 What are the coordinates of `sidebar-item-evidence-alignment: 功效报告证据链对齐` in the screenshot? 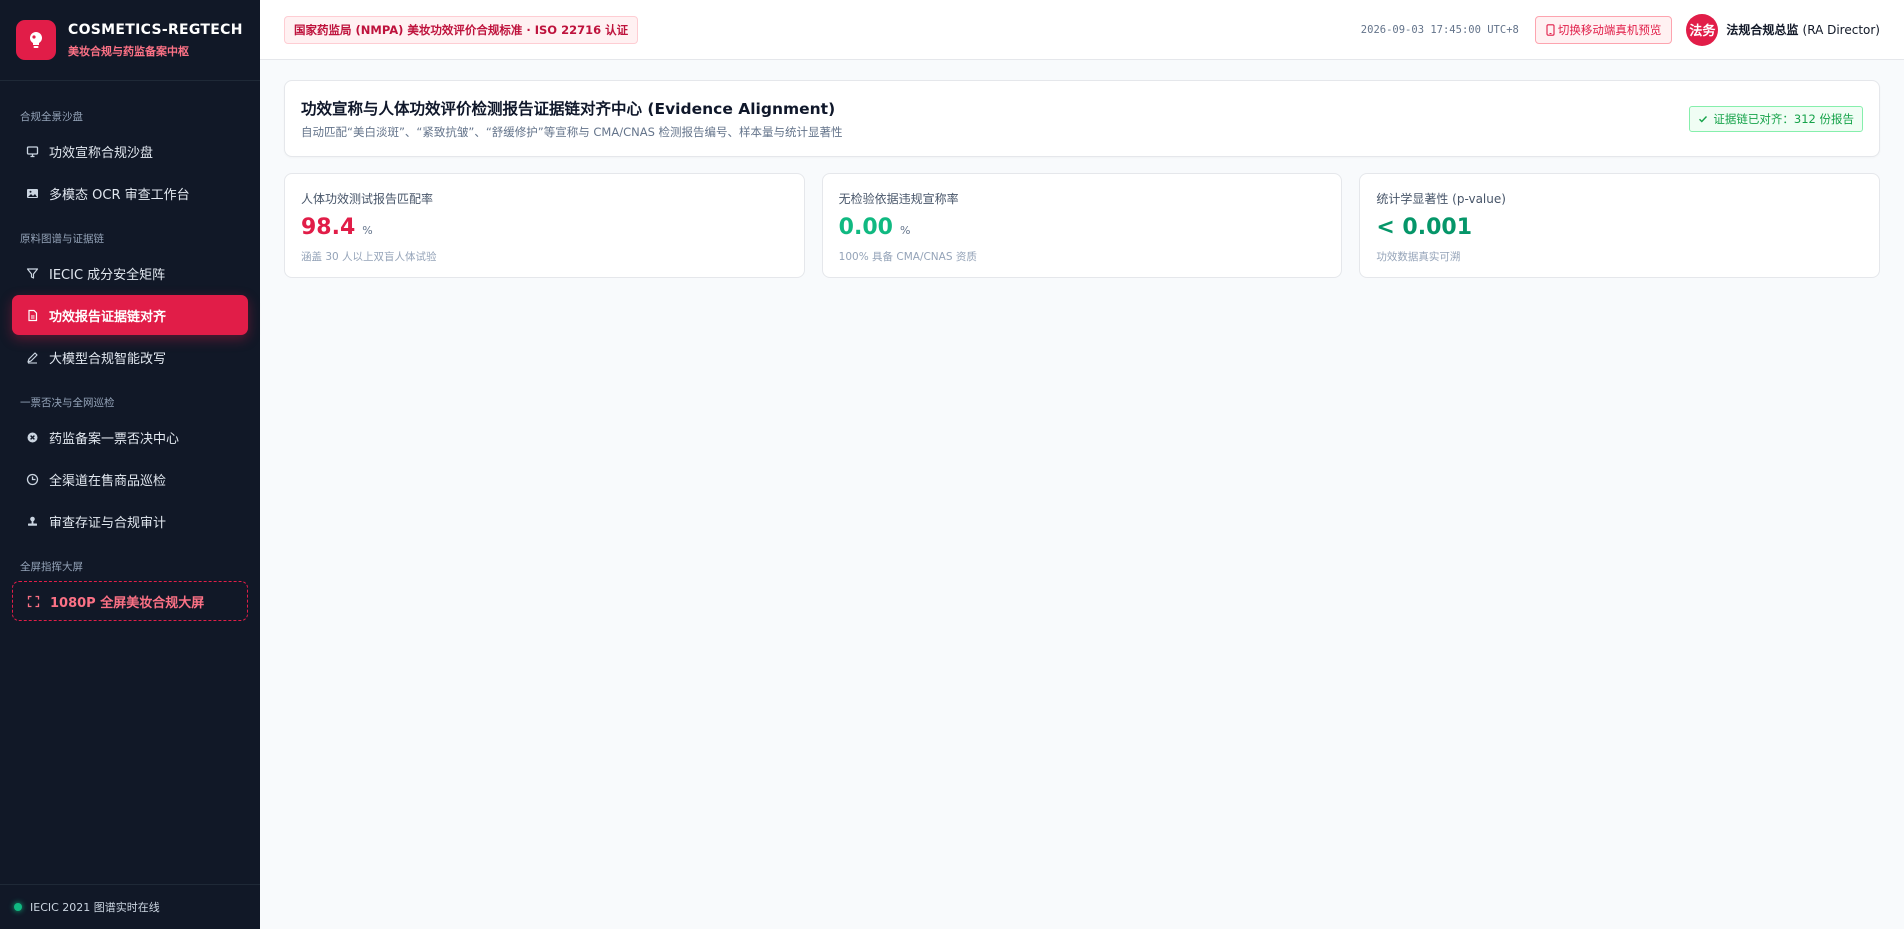 It's located at (130, 315).